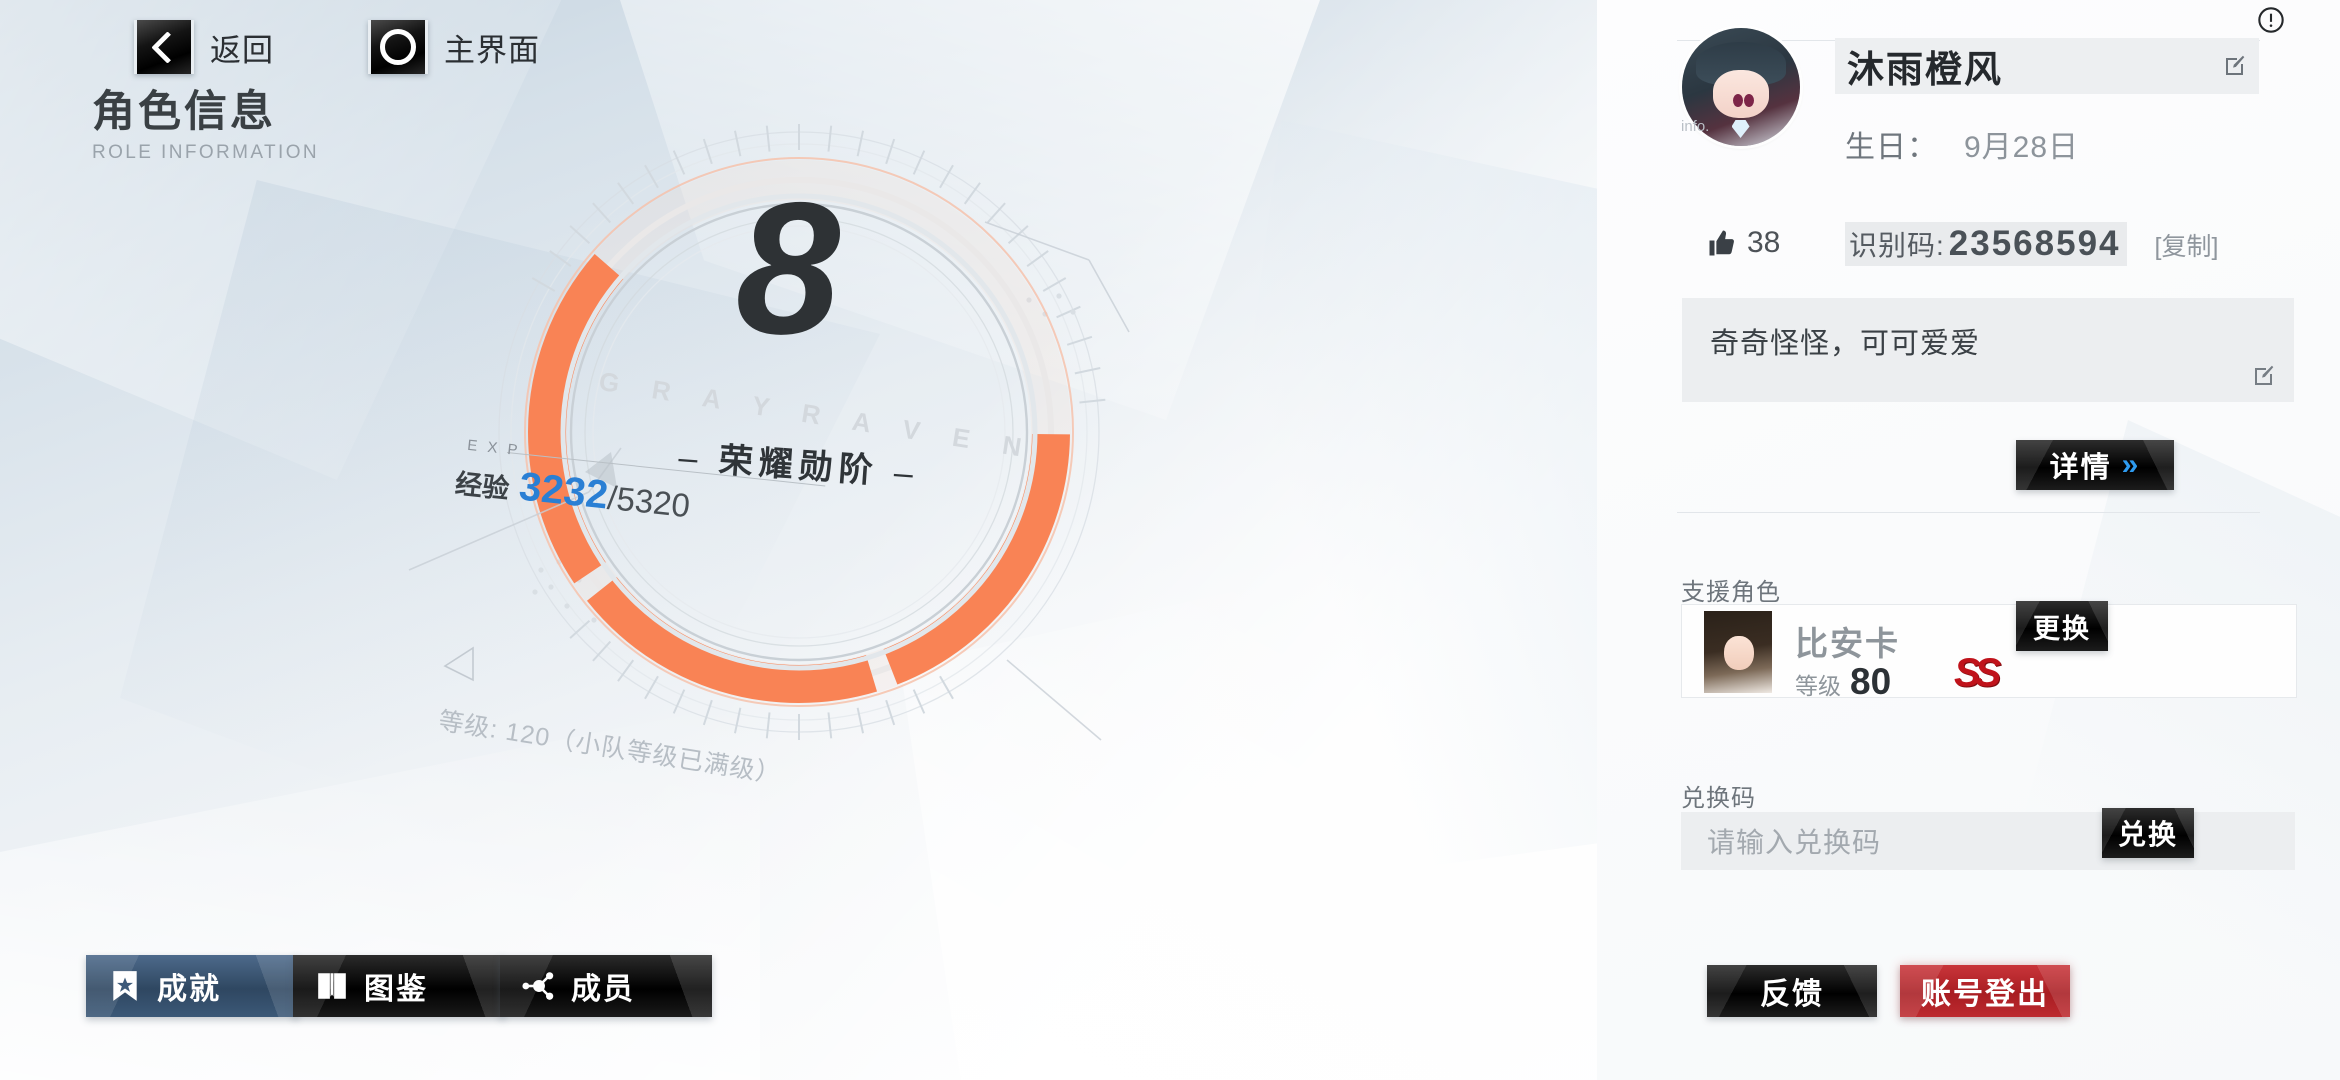 The width and height of the screenshot is (2340, 1080). Describe the element at coordinates (1977, 673) in the screenshot. I see `support-rank-badge: SS` at that location.